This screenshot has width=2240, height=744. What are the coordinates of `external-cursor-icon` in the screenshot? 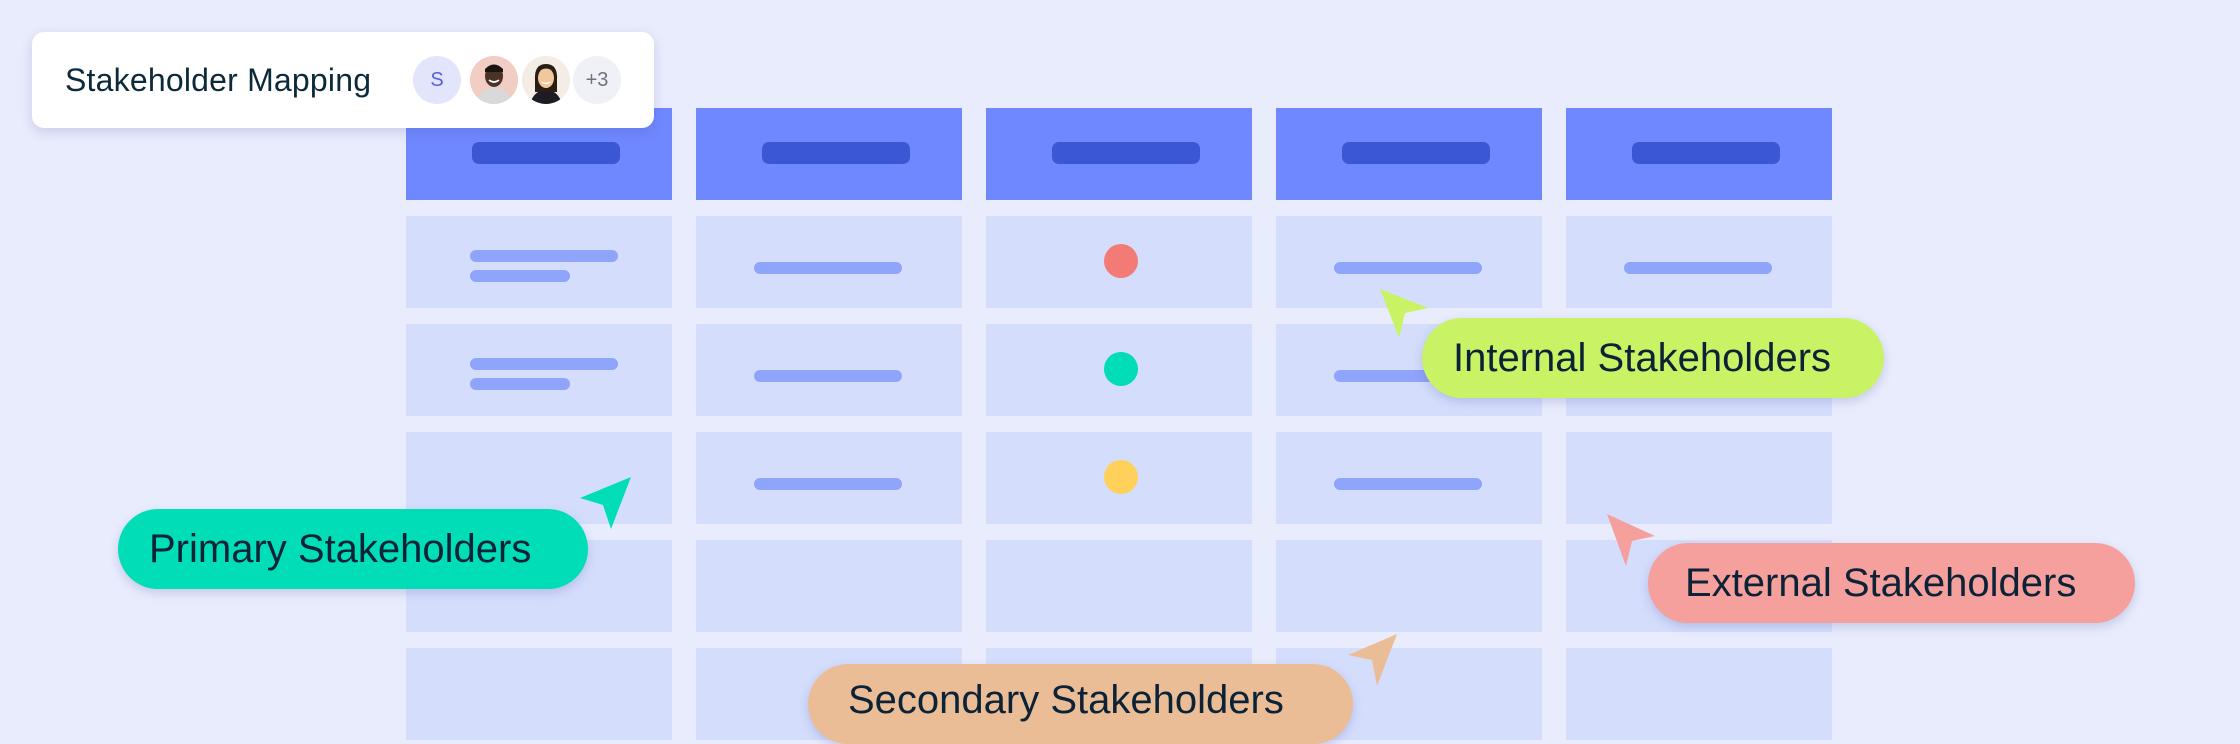 It's located at (1631, 540).